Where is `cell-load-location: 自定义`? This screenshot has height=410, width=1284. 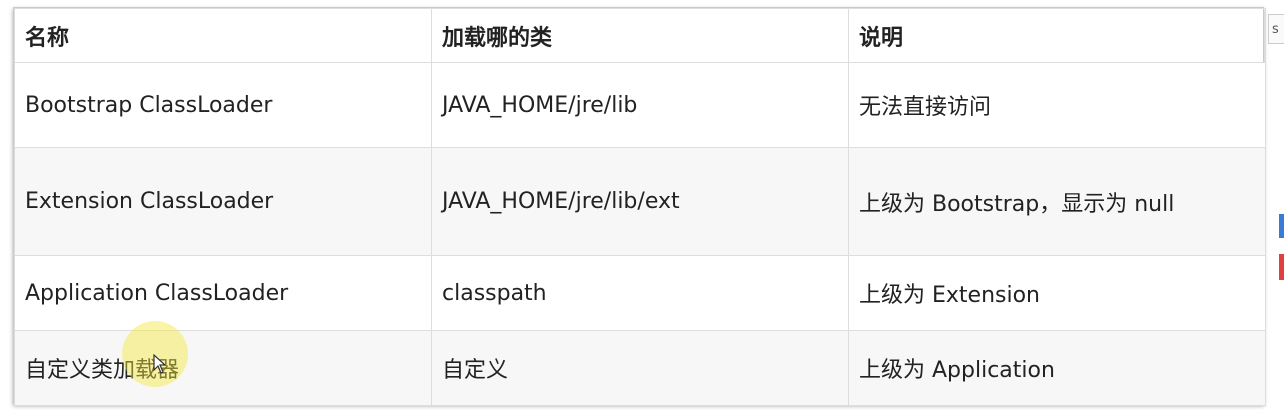
cell-load-location: 自定义 is located at coordinates (640, 368).